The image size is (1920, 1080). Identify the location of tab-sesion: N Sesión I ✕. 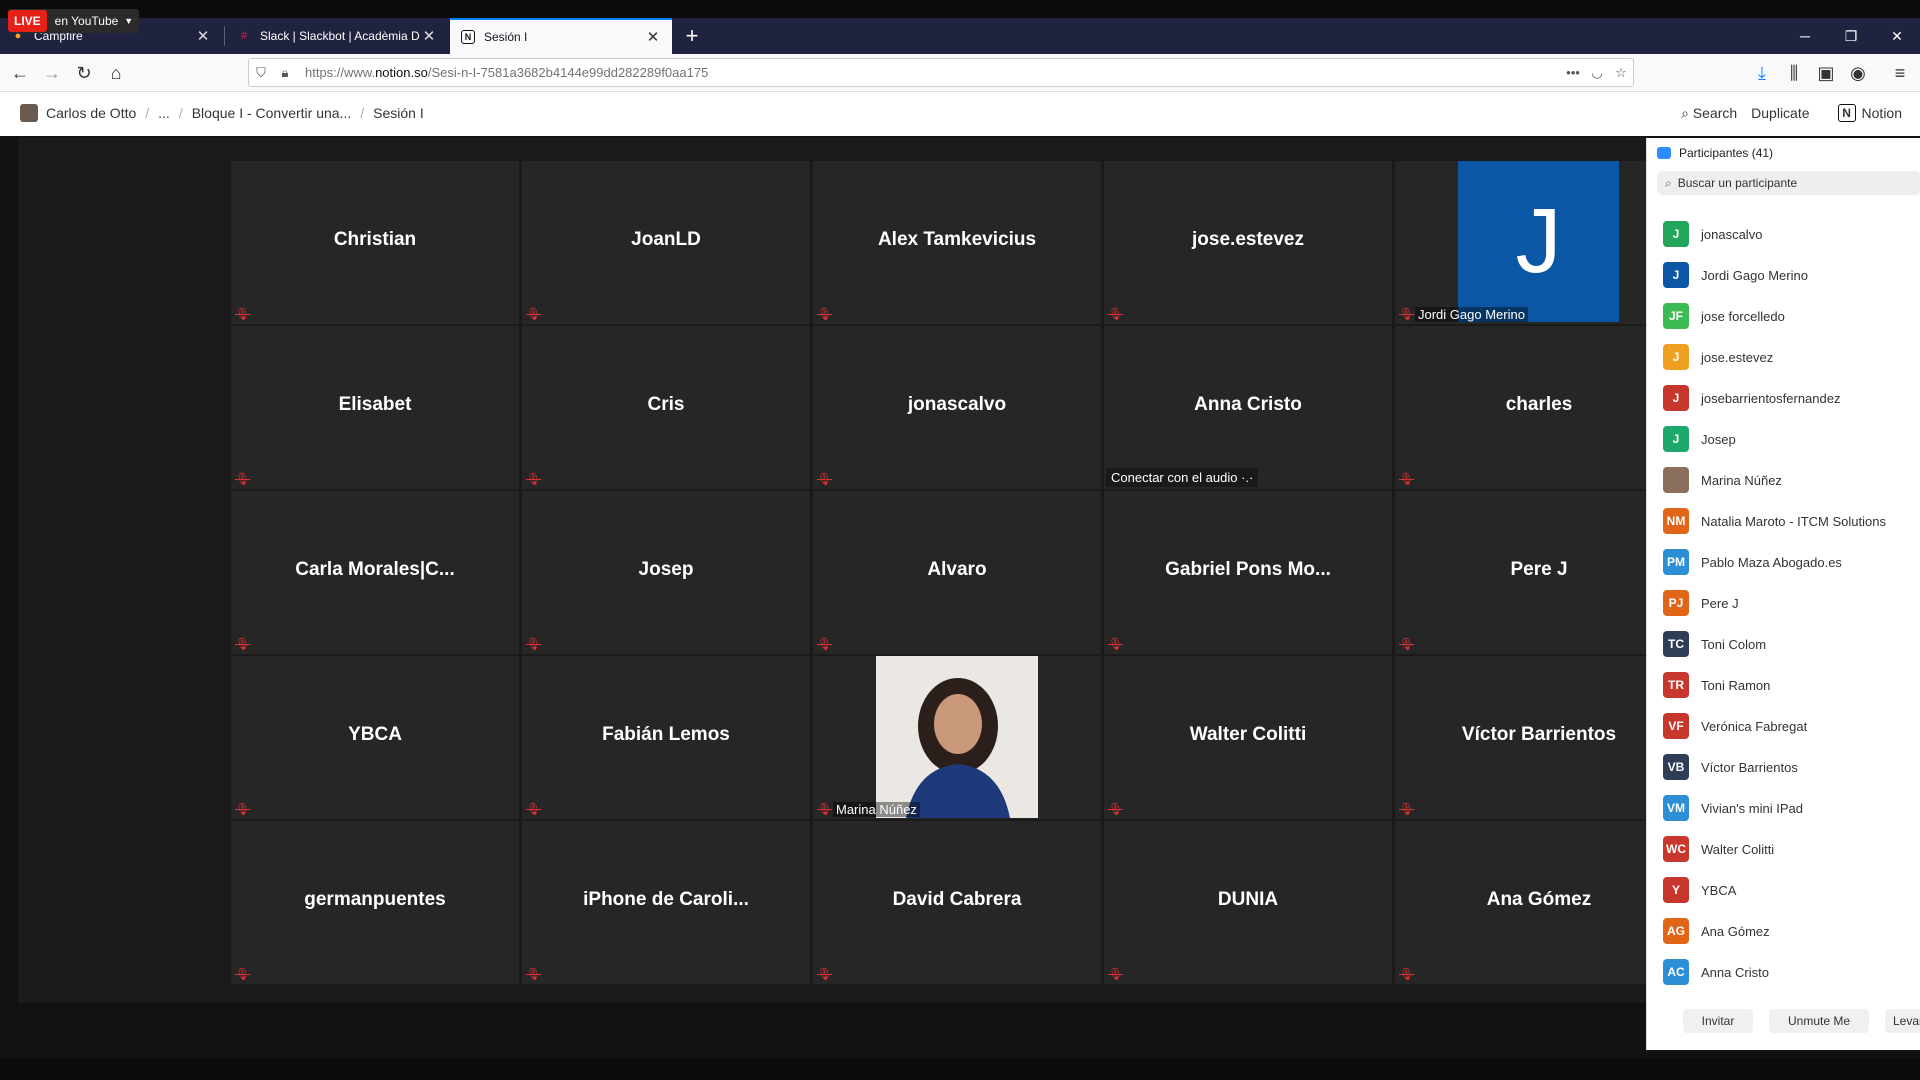
(561, 36).